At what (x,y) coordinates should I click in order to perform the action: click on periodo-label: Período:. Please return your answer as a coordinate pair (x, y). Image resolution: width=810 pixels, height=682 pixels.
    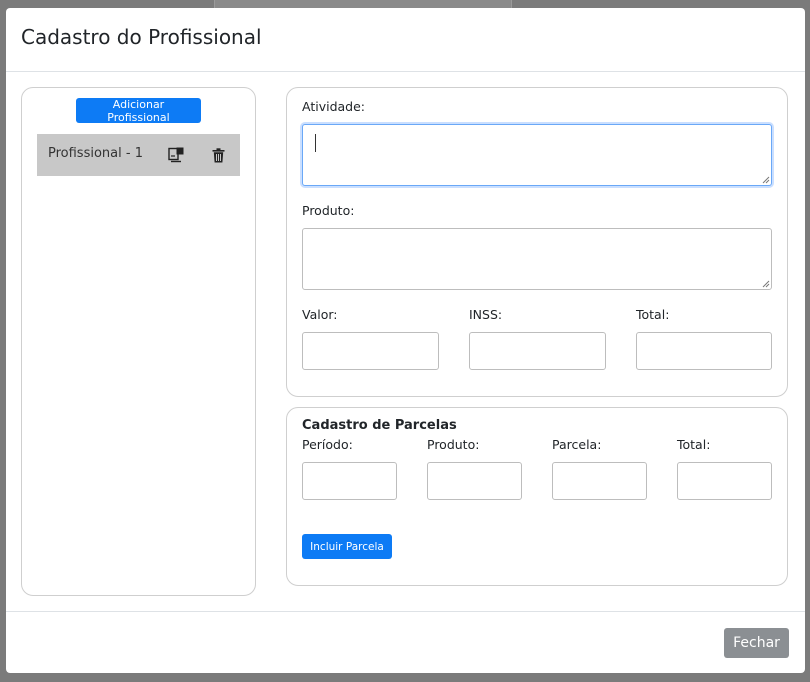
    Looking at the image, I should click on (327, 444).